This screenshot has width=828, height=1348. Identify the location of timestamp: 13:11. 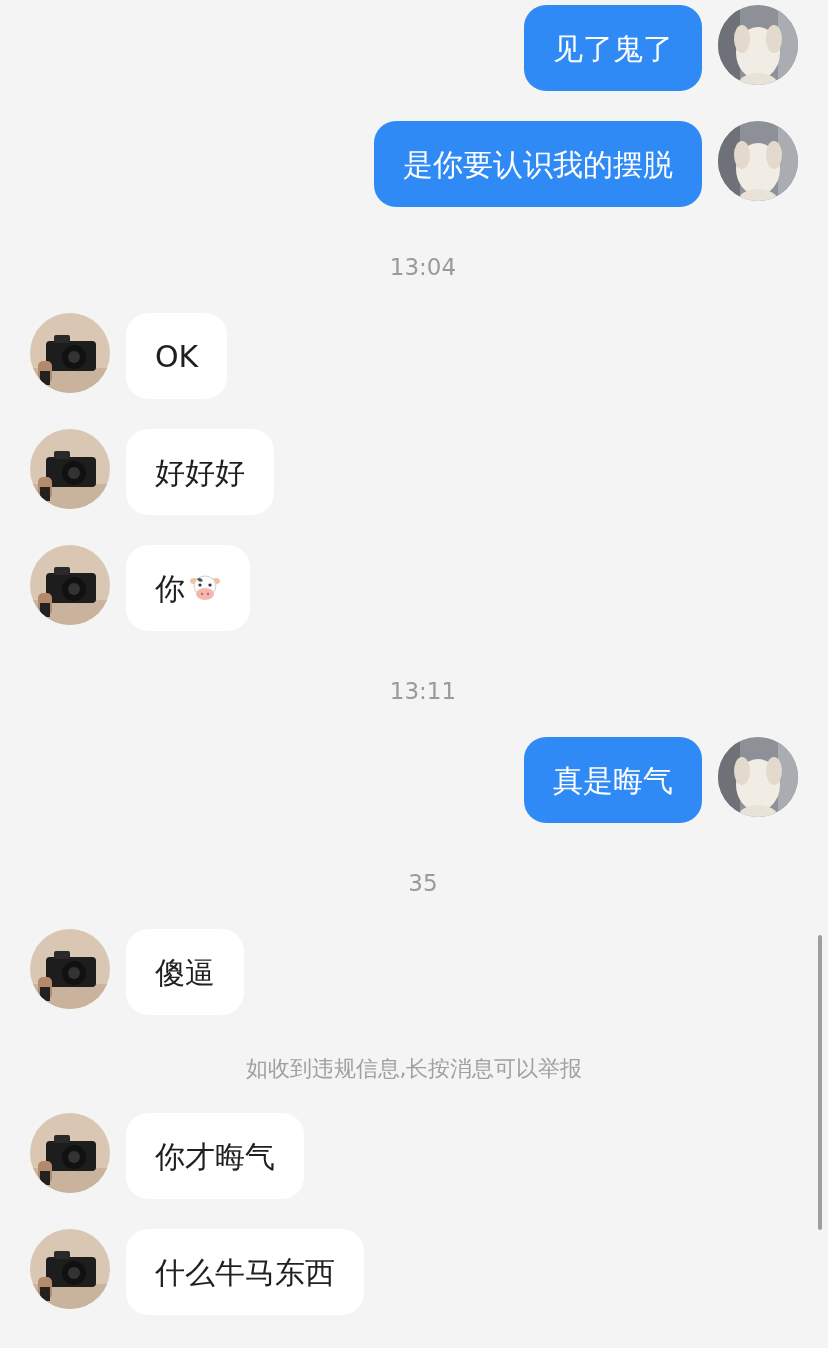
(423, 691).